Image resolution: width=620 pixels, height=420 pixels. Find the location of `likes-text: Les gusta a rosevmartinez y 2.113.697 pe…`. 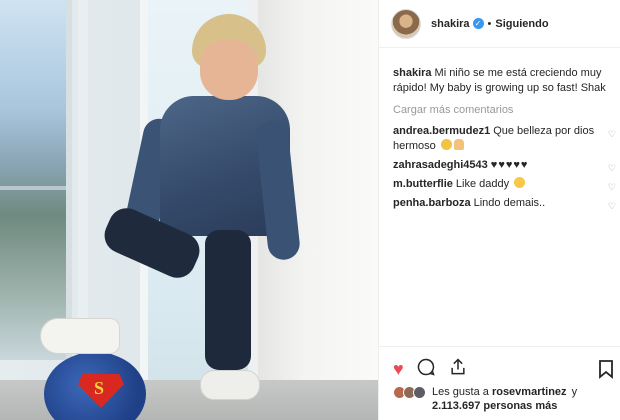

likes-text: Les gusta a rosevmartinez y 2.113.697 pe… is located at coordinates (504, 399).